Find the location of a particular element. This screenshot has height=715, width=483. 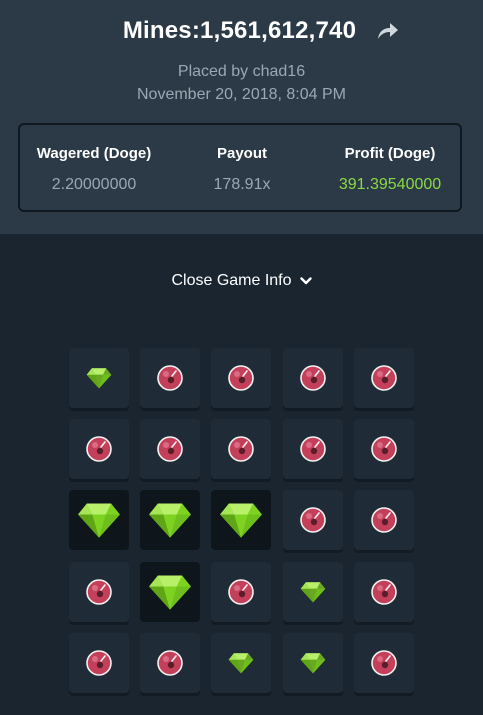

profit-label: Profit (Doge) is located at coordinates (390, 153).